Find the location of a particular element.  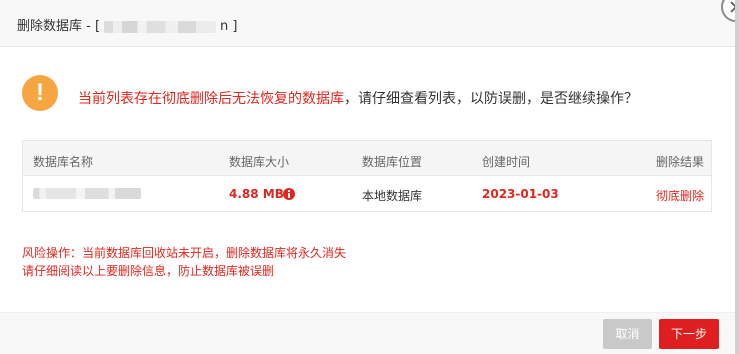

risk-notice-line2: 请仔细阅读以上要删除信息，防止数据库被误删 is located at coordinates (148, 271).